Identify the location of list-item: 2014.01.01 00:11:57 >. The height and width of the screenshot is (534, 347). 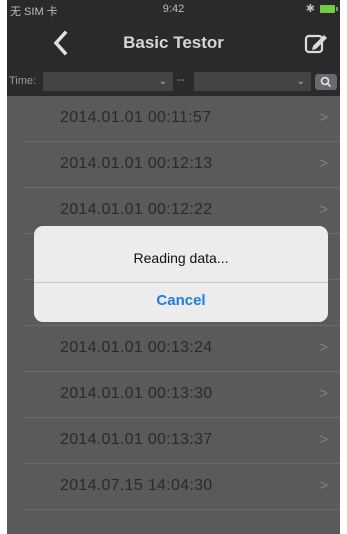
(173, 119).